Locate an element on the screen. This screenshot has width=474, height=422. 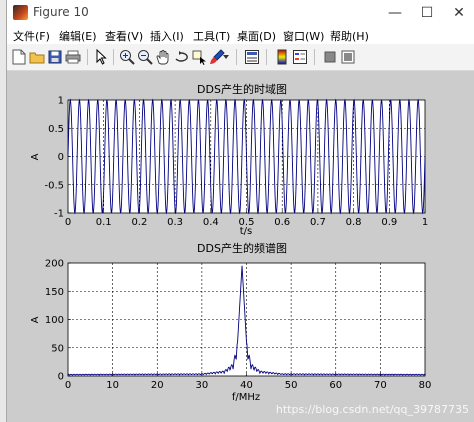
open-file-button is located at coordinates (37, 57).